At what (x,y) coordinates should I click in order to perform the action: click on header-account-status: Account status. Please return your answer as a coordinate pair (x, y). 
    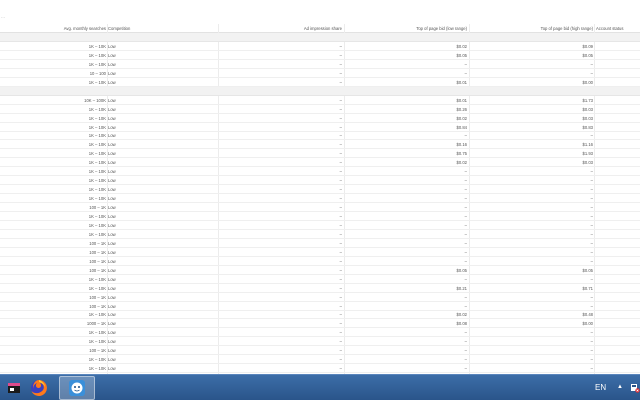
    Looking at the image, I should click on (609, 28).